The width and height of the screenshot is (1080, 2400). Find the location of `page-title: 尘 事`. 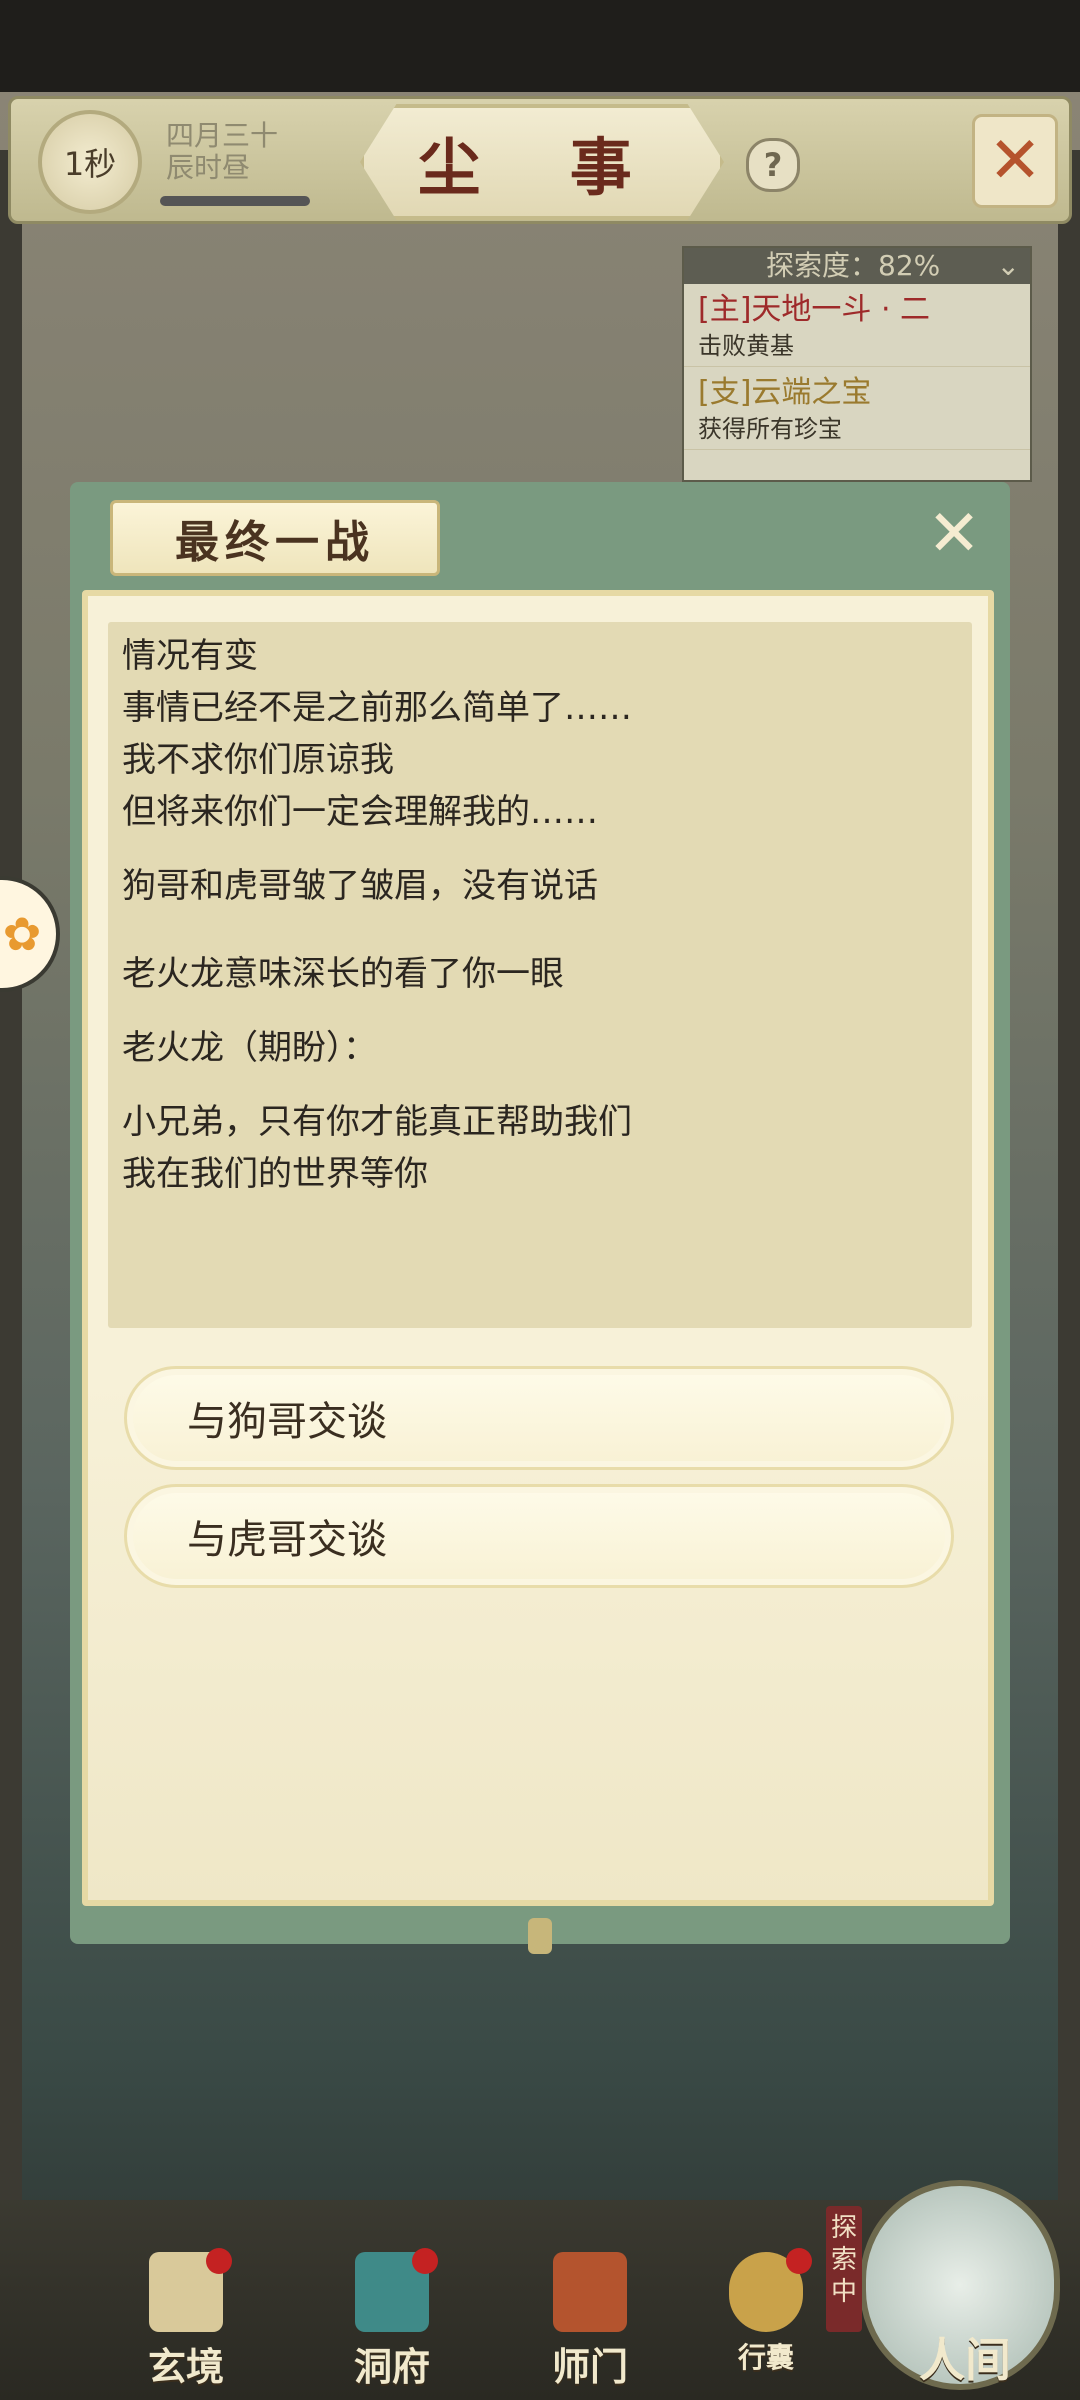

page-title: 尘 事 is located at coordinates (542, 162).